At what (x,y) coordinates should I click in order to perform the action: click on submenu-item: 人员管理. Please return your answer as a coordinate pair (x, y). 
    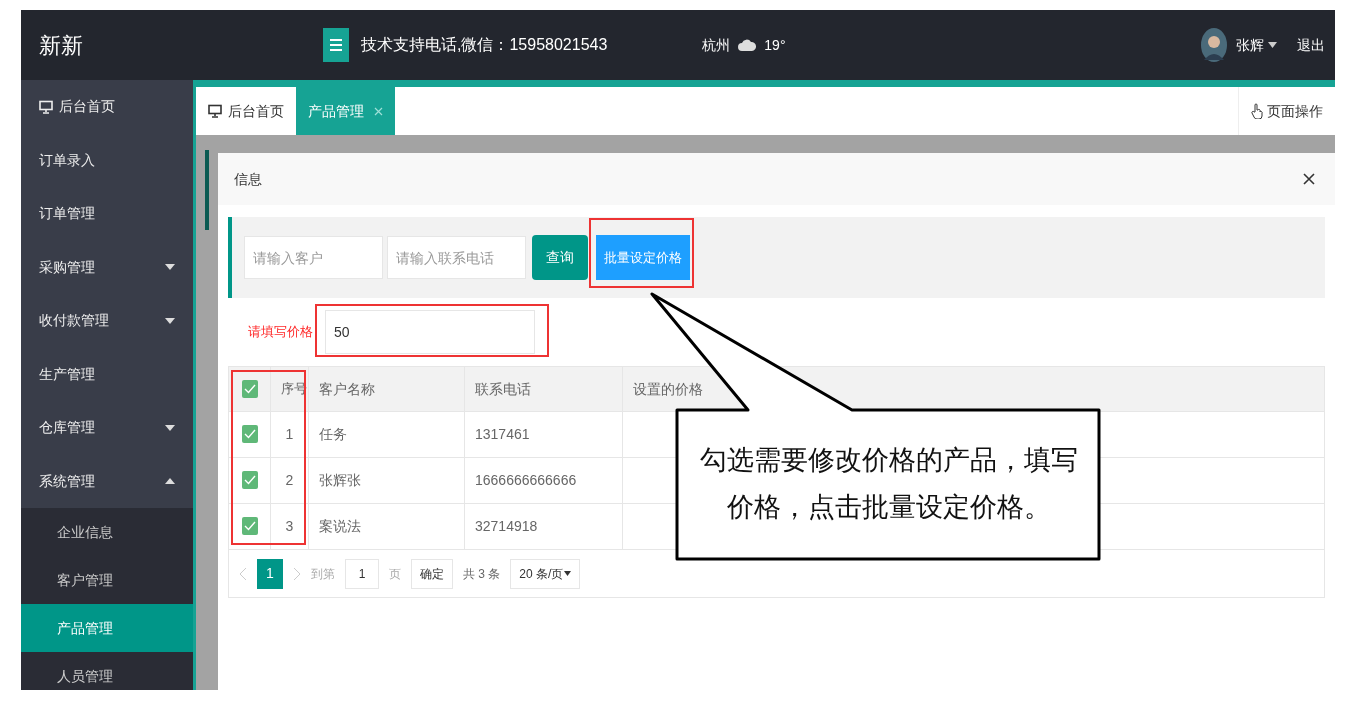
    Looking at the image, I should click on (107, 671).